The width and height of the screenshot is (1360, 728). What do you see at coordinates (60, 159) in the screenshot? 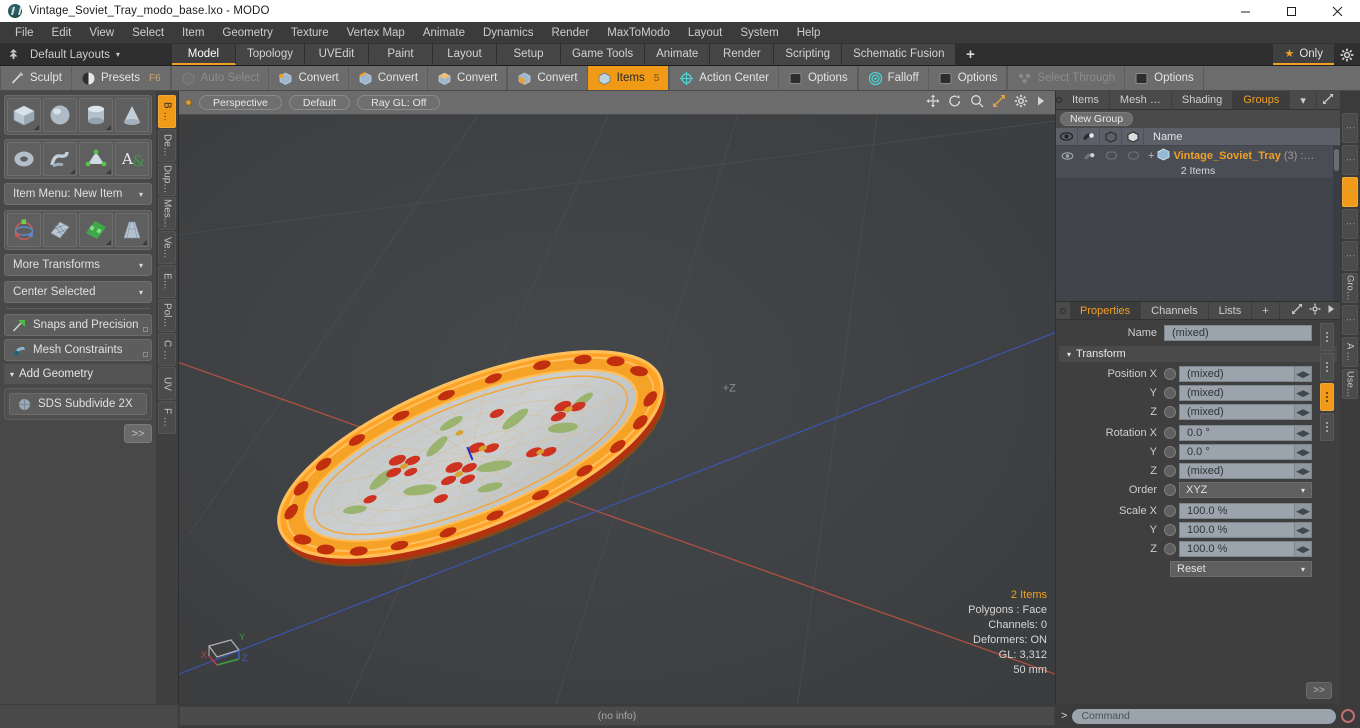
I see `helix-primitive-icon` at bounding box center [60, 159].